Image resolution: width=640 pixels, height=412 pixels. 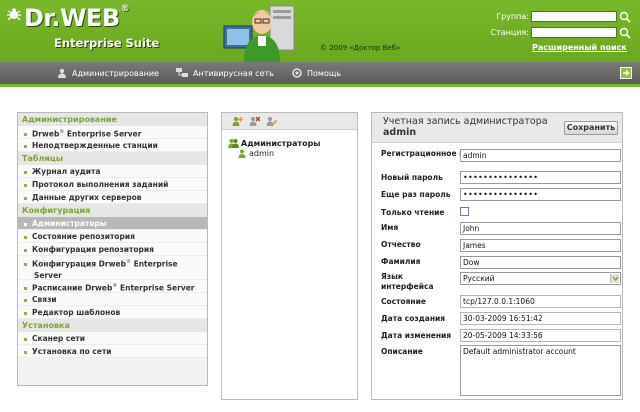 What do you see at coordinates (112, 268) in the screenshot?
I see `sidebar-item-server-config: Конфигурация Drweb® Enterprise Server` at bounding box center [112, 268].